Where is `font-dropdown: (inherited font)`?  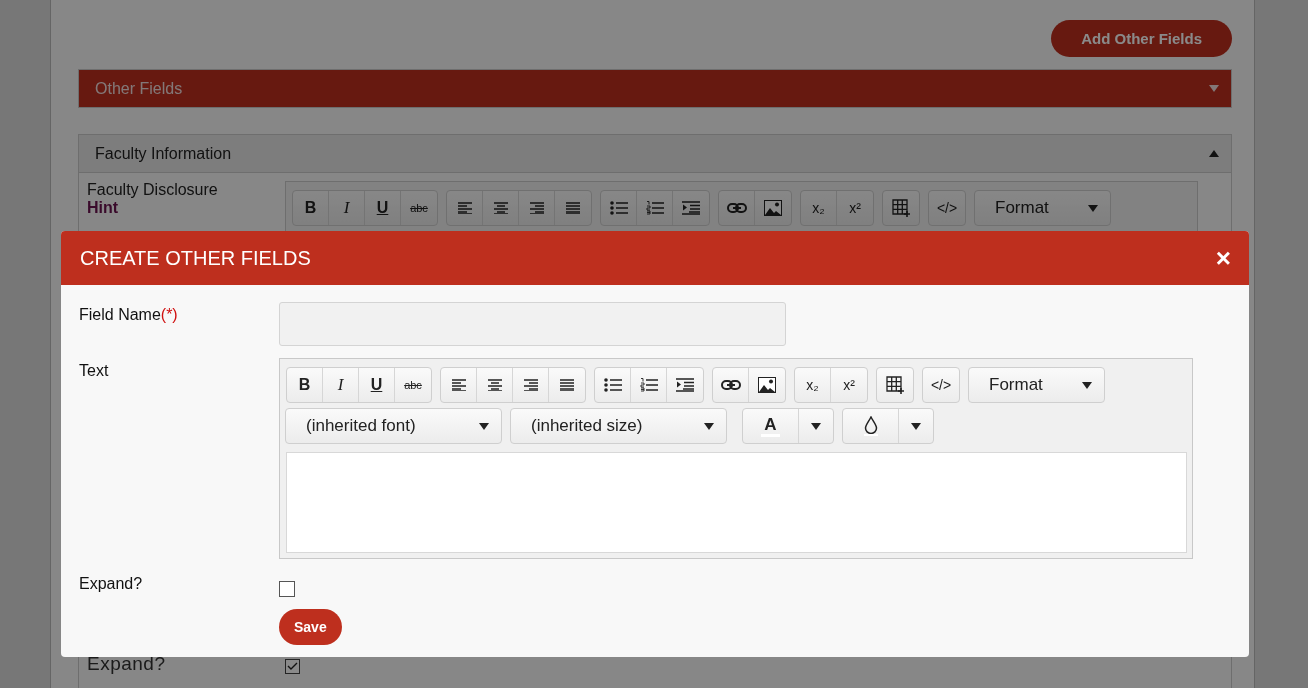 font-dropdown: (inherited font) is located at coordinates (393, 426).